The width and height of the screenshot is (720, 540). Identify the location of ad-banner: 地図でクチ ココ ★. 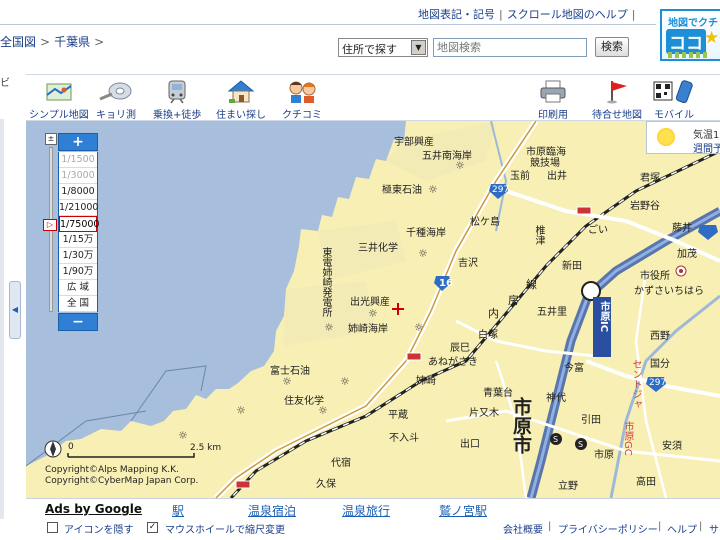
(690, 35).